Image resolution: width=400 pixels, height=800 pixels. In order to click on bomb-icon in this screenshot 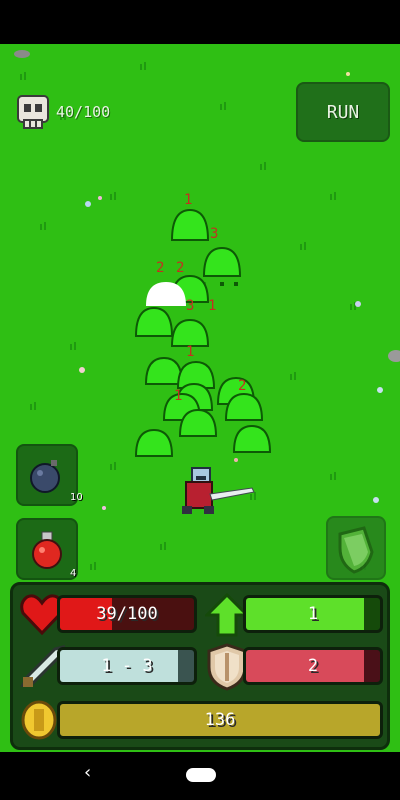, I will do `click(45, 476)`.